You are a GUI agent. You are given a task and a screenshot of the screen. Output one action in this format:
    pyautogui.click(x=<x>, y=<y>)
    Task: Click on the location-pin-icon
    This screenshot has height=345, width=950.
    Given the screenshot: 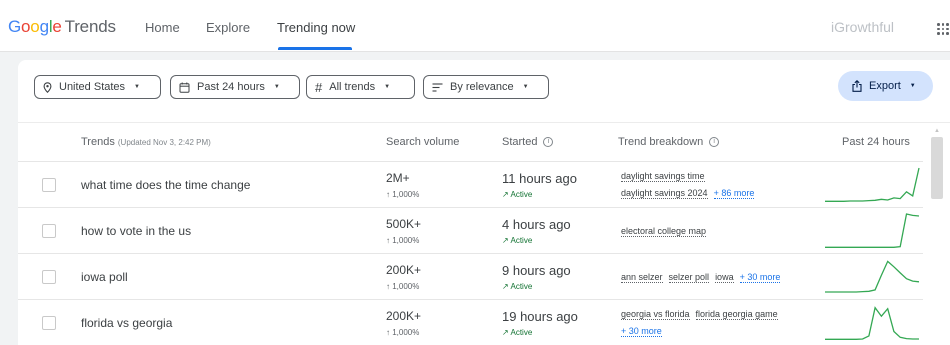 What is the action you would take?
    pyautogui.click(x=47, y=87)
    